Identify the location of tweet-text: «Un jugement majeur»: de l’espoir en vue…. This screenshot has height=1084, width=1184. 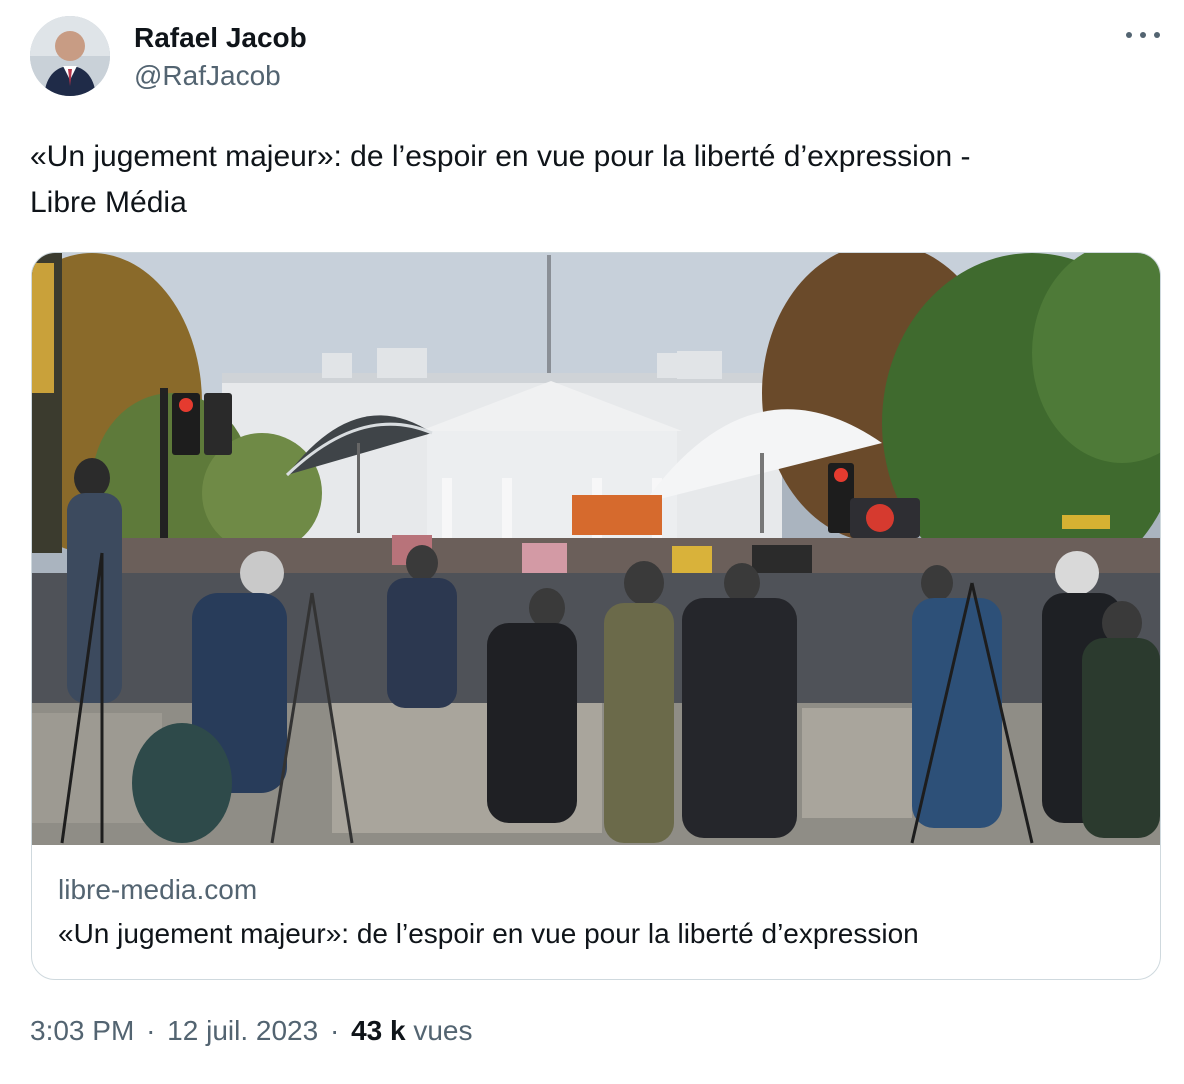
(595, 180).